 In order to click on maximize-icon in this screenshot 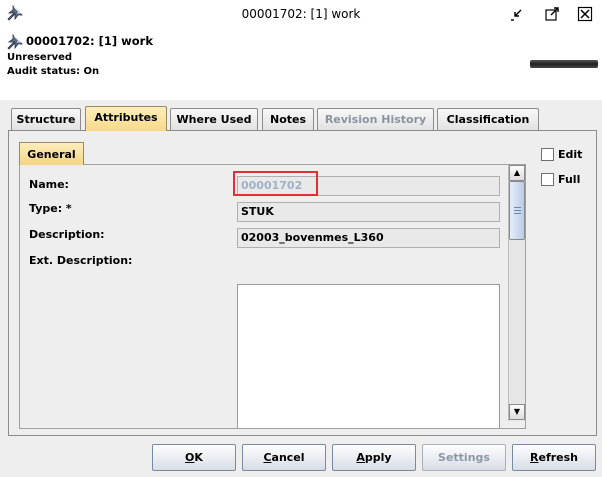, I will do `click(552, 14)`.